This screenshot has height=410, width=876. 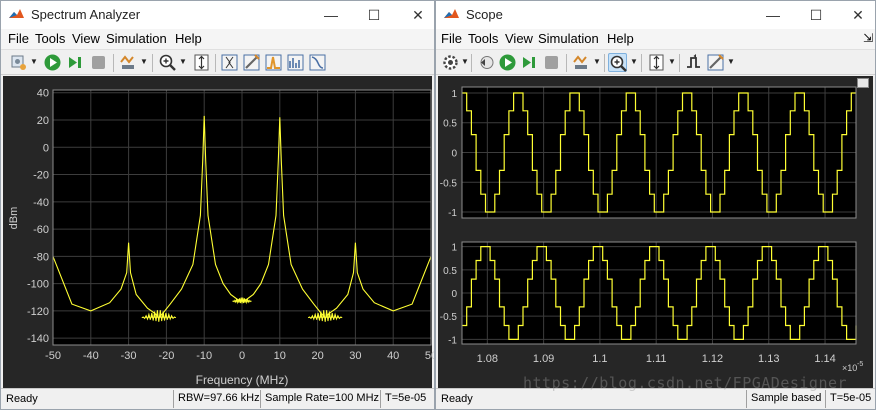 What do you see at coordinates (41, 176) in the screenshot?
I see `y-tick-label: -20` at bounding box center [41, 176].